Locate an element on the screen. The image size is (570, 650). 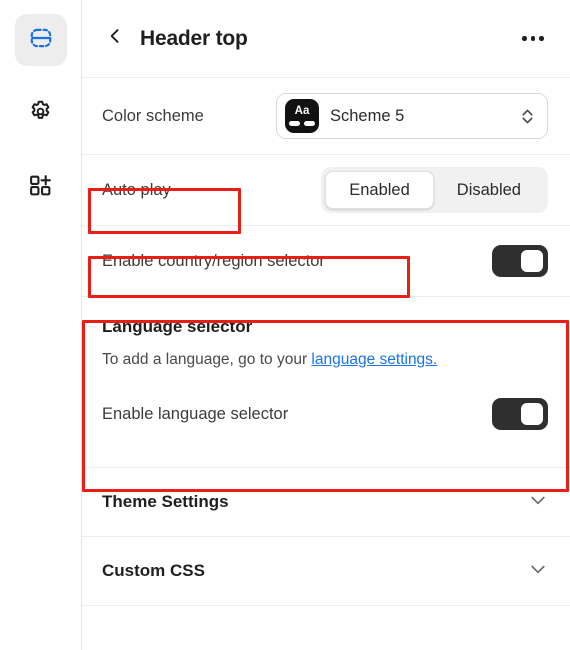
row-country-region: Enable country/region selector is located at coordinates (326, 261).